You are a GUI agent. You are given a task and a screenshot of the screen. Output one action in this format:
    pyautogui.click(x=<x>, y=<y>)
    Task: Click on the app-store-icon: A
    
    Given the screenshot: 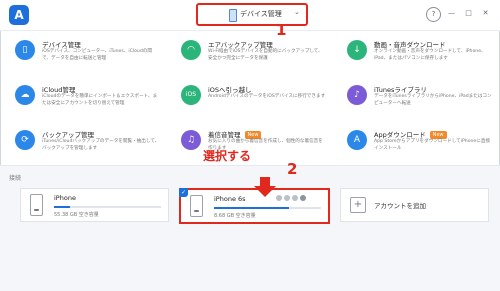 What is the action you would take?
    pyautogui.click(x=357, y=140)
    